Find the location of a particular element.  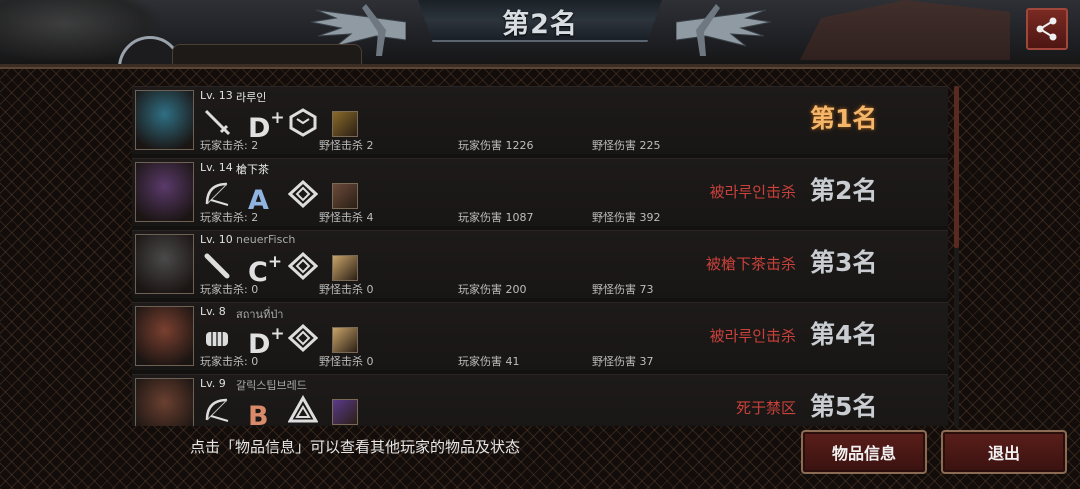

grade-badge: C+ is located at coordinates (265, 270).